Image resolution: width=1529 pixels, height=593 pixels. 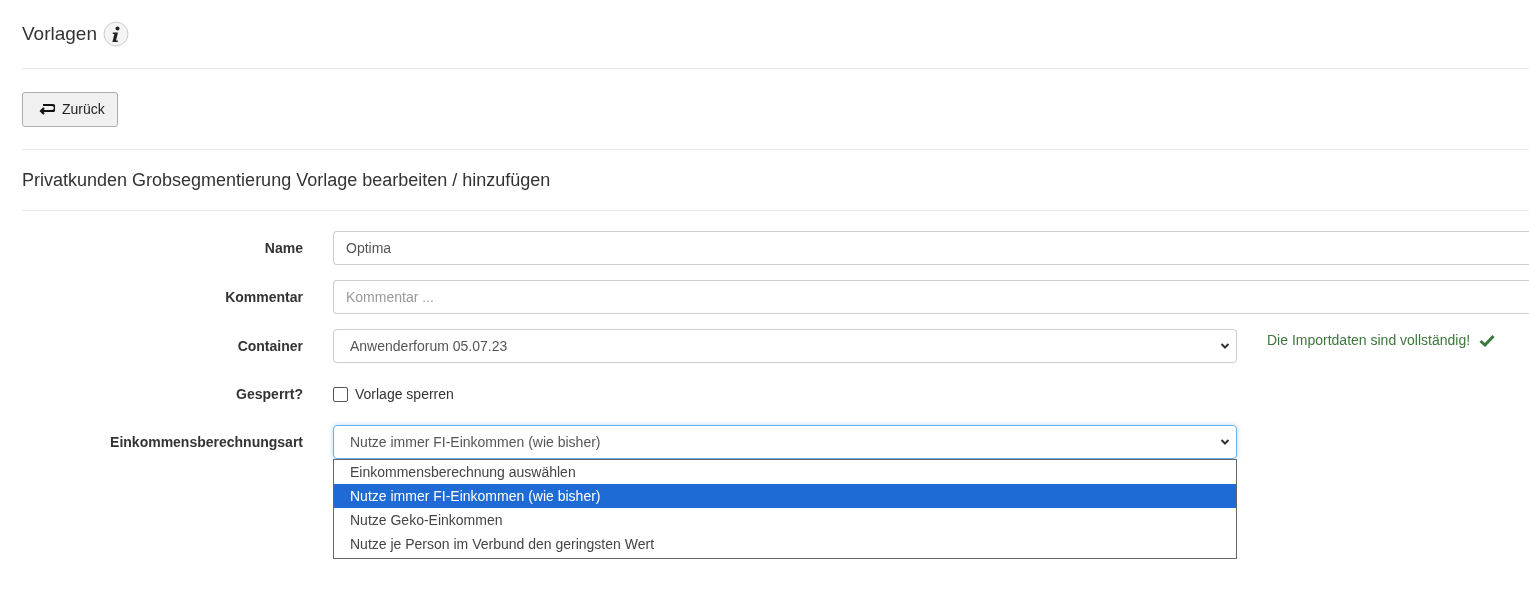 What do you see at coordinates (1369, 340) in the screenshot?
I see `status-message: Die Importdaten sind vollständig!` at bounding box center [1369, 340].